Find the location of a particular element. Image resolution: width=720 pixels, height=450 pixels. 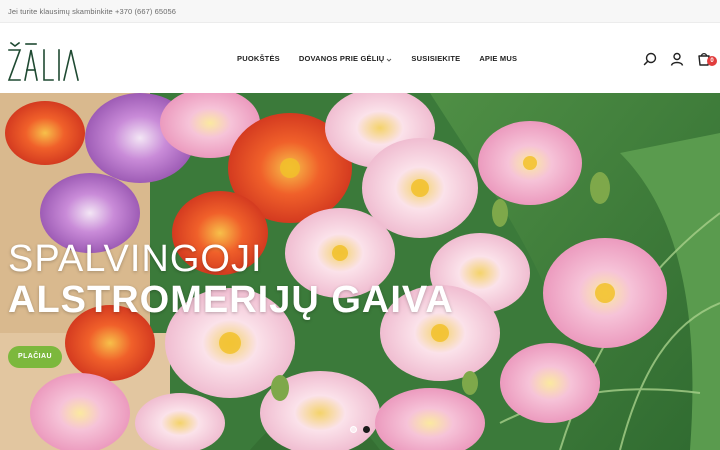

nav-label: APIE MUS is located at coordinates (498, 58).